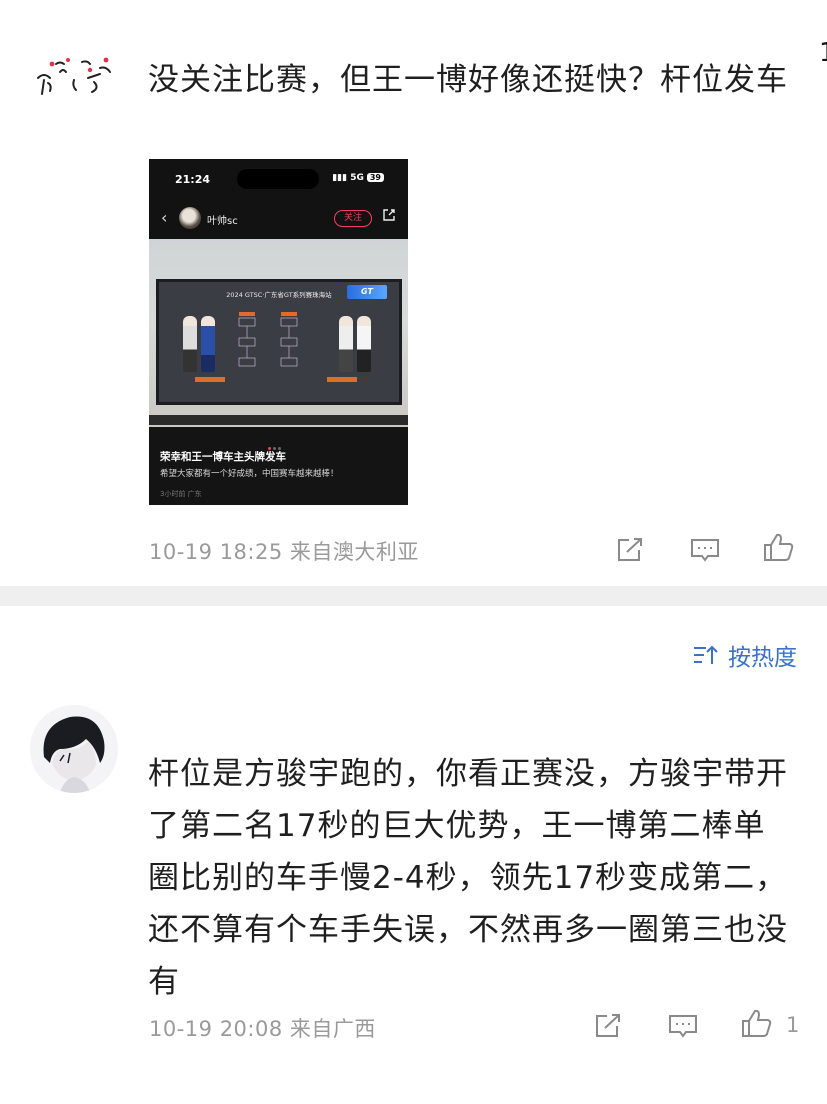 This screenshot has width=827, height=1104. I want to click on sort-label: 按热度, so click(762, 658).